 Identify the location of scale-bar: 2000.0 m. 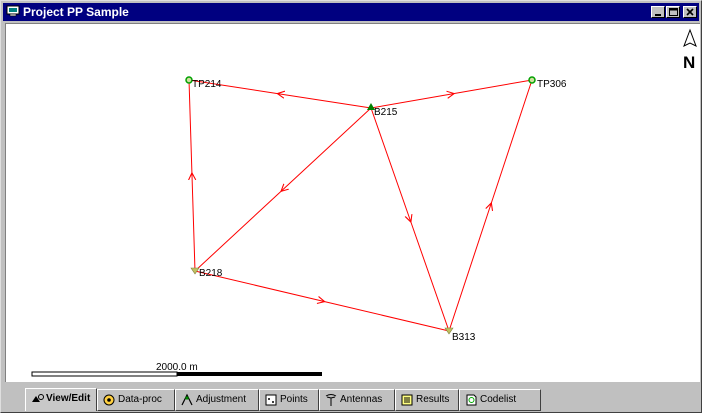
(176, 369).